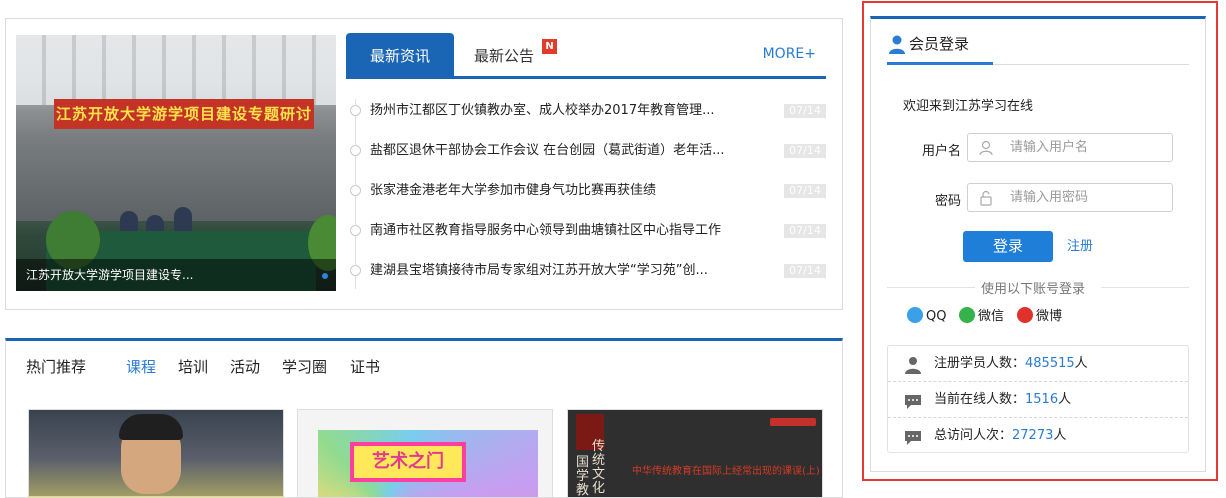 This screenshot has width=1226, height=498. Describe the element at coordinates (947, 201) in the screenshot. I see `password-label: 密码` at that location.